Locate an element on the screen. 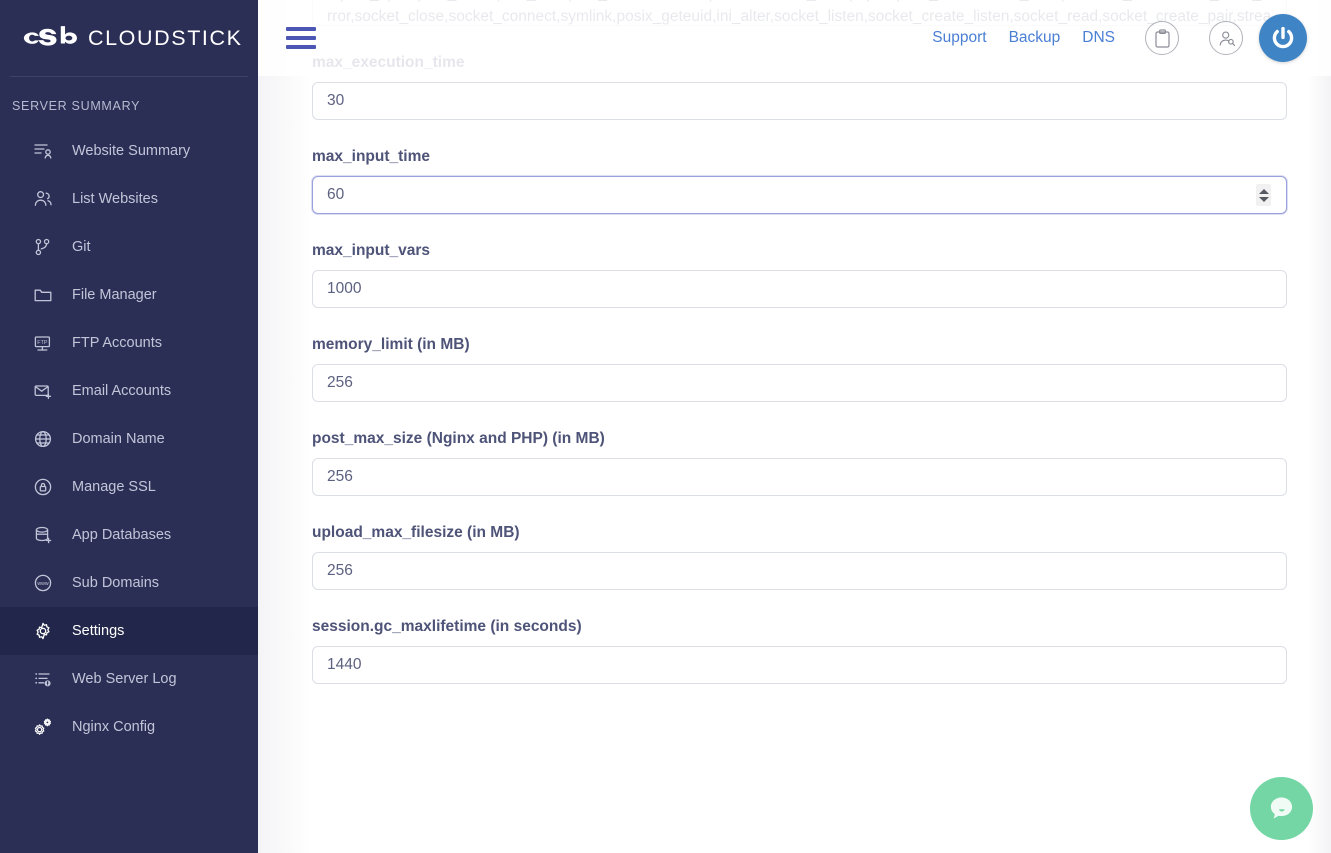 This screenshot has width=1331, height=853. chat-icon-glyph is located at coordinates (1281, 808).